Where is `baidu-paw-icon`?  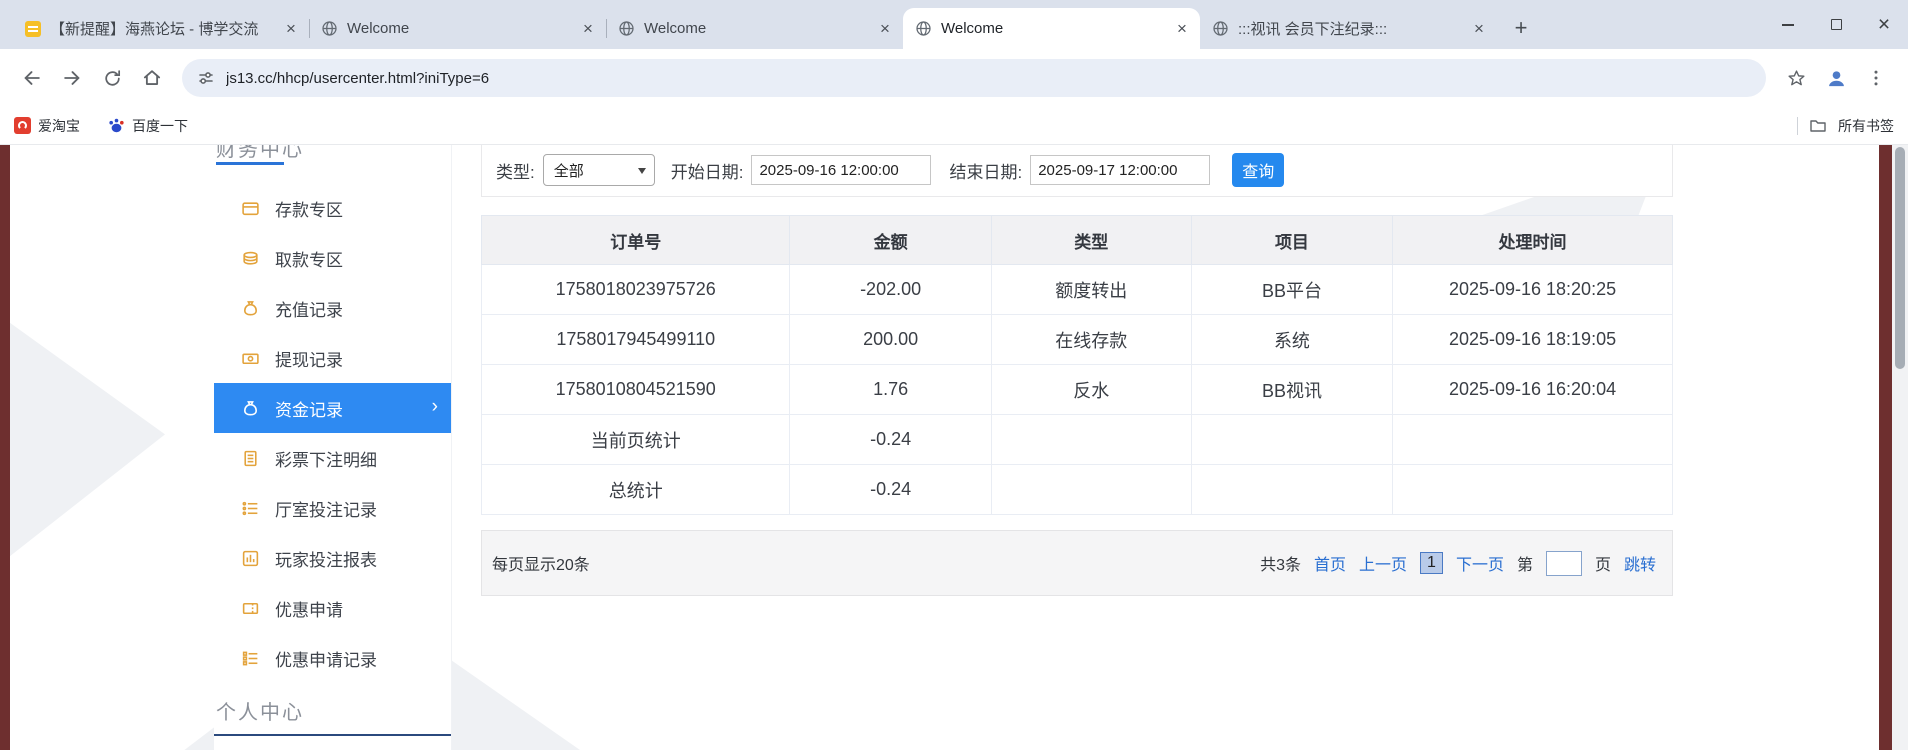
baidu-paw-icon is located at coordinates (116, 125).